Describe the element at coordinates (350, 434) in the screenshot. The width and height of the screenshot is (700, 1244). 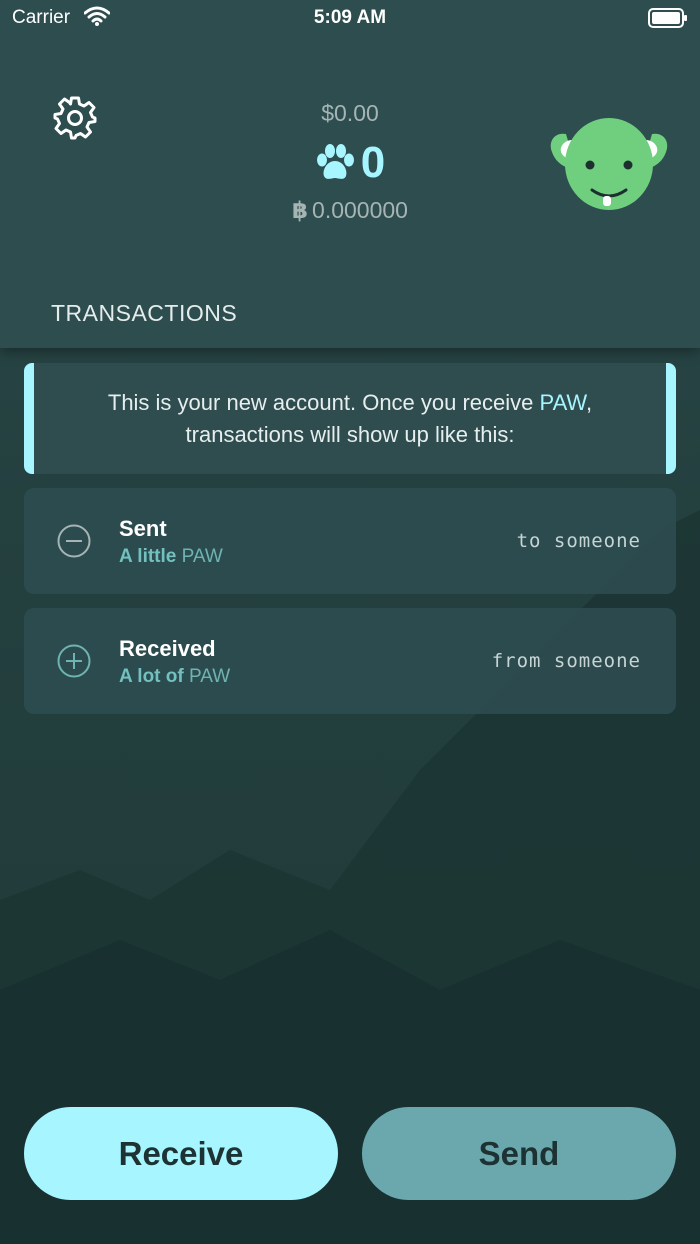
I see `info-line-2: transactions will show up like this:` at that location.